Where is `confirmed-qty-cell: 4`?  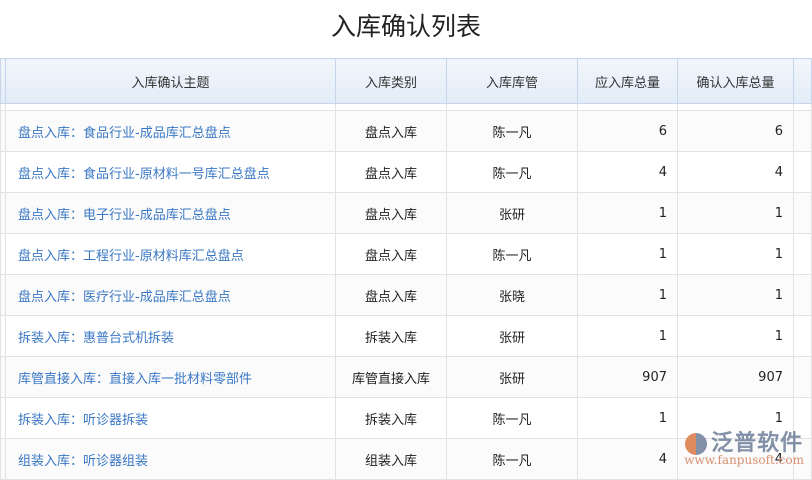 confirmed-qty-cell: 4 is located at coordinates (735, 172).